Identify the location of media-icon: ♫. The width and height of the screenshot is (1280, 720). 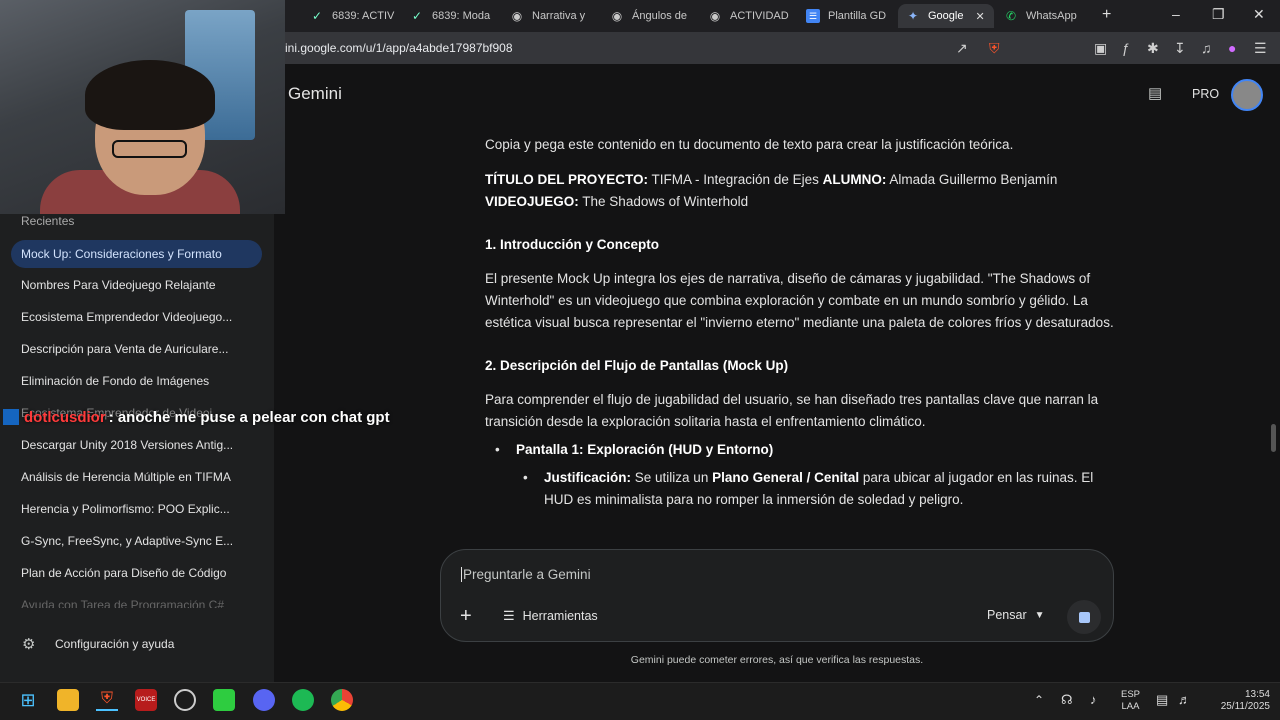
(1206, 48).